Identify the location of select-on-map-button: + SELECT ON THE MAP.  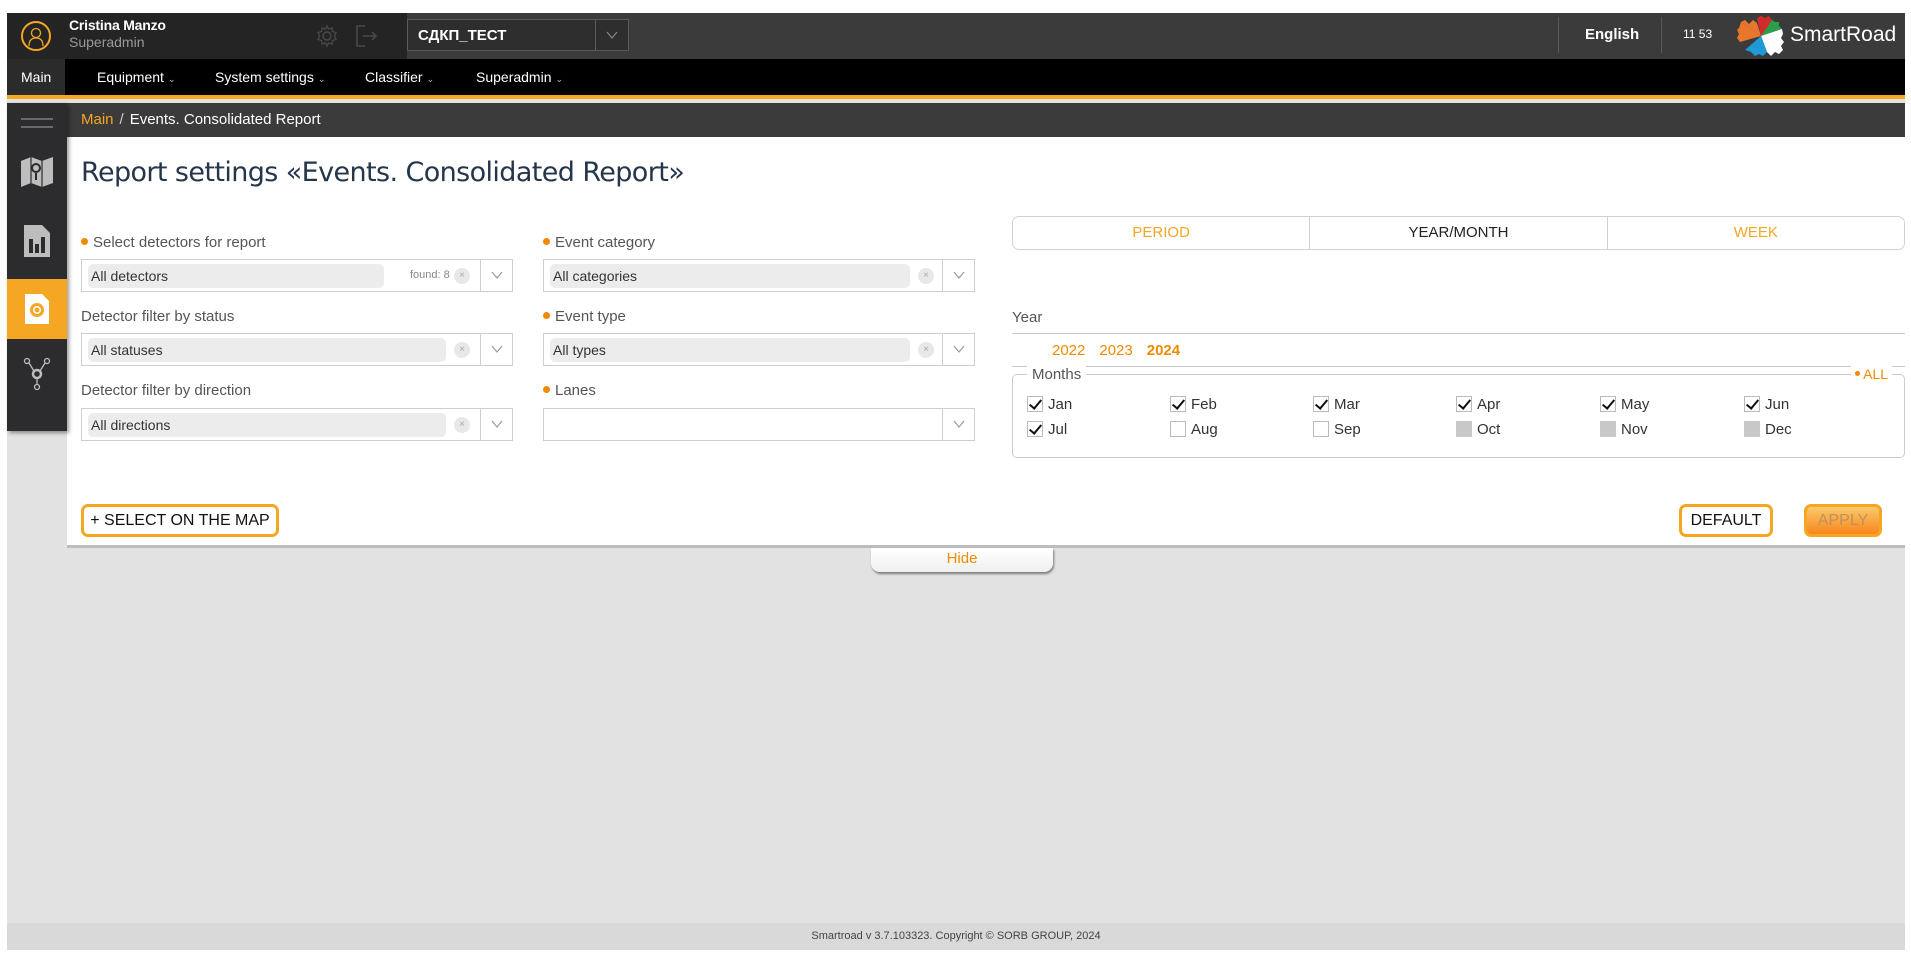
(180, 520).